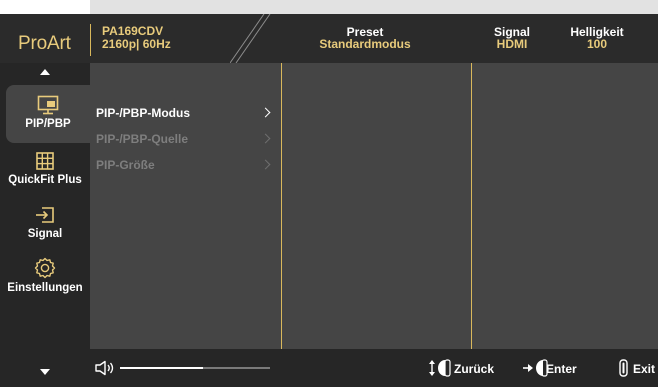 This screenshot has height=387, width=658. I want to click on joystick-updown-icon, so click(440, 368).